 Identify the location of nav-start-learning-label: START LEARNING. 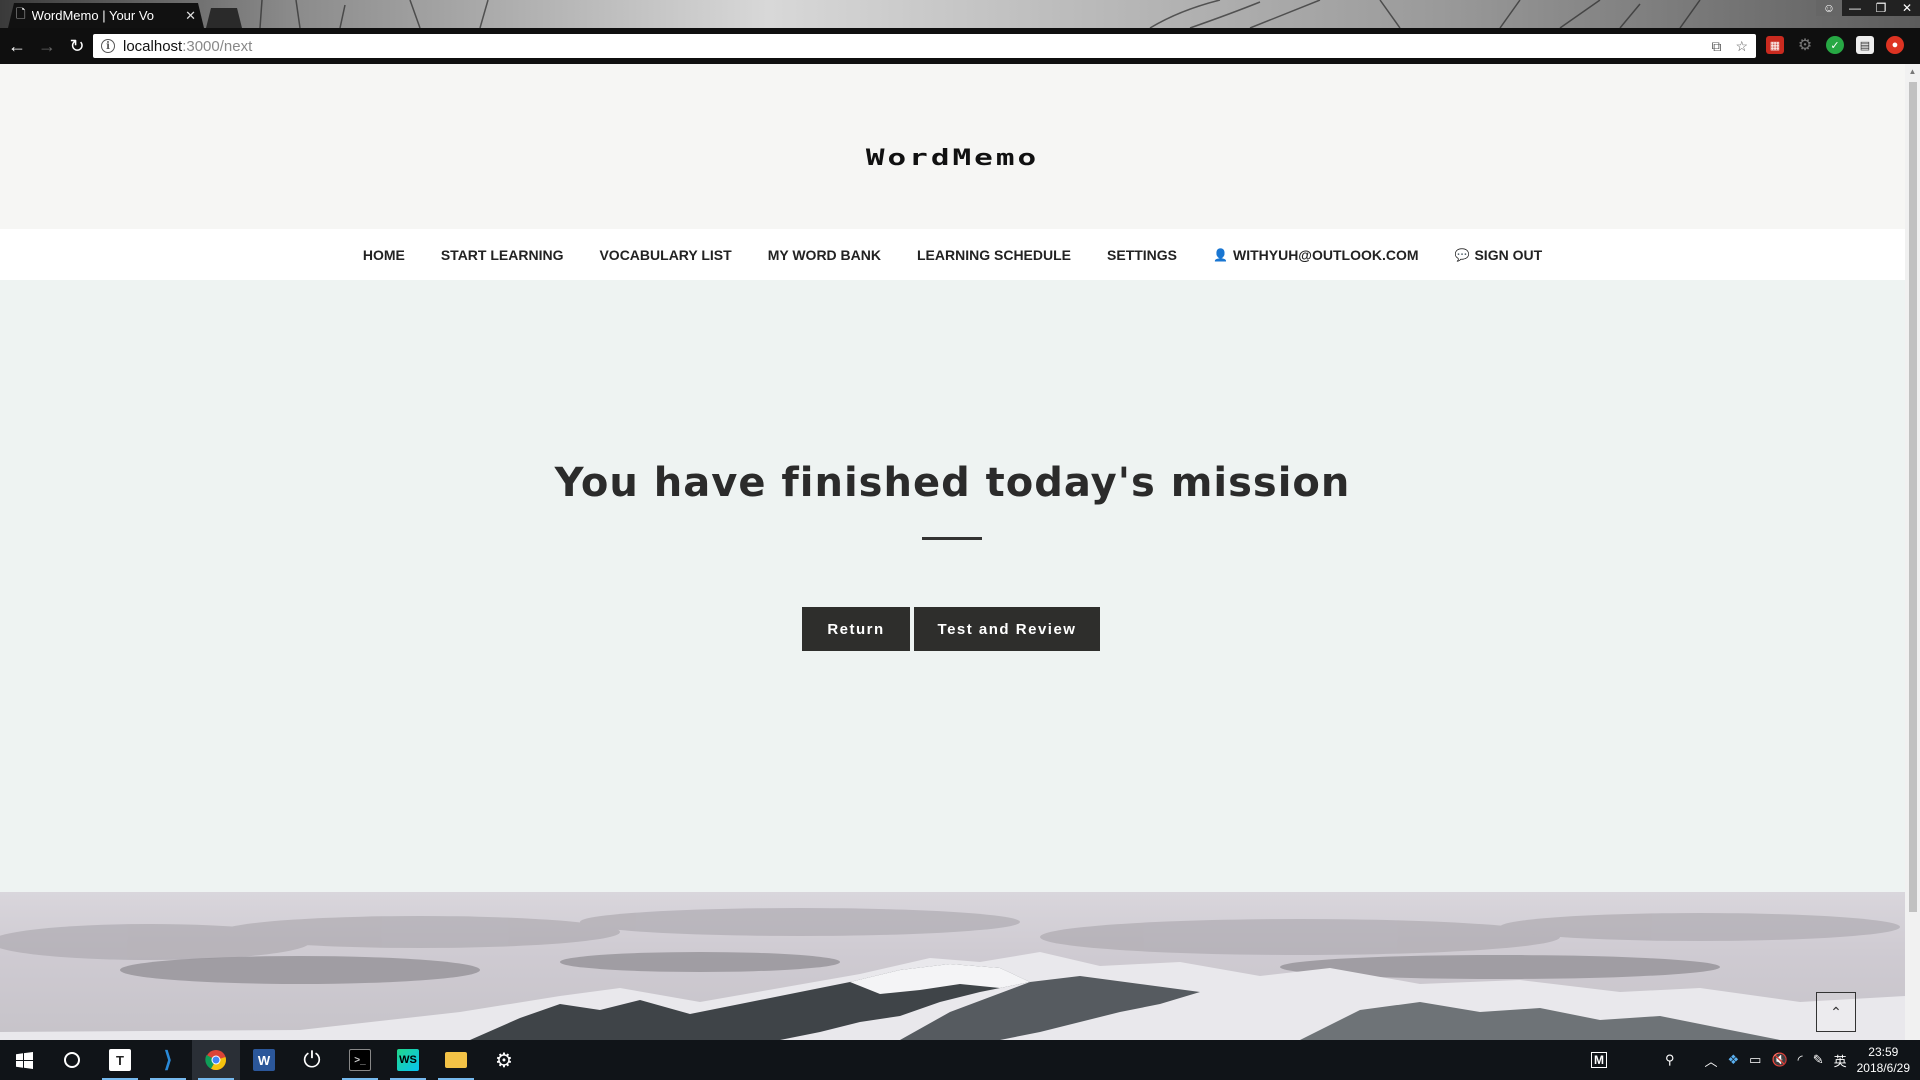
(502, 254).